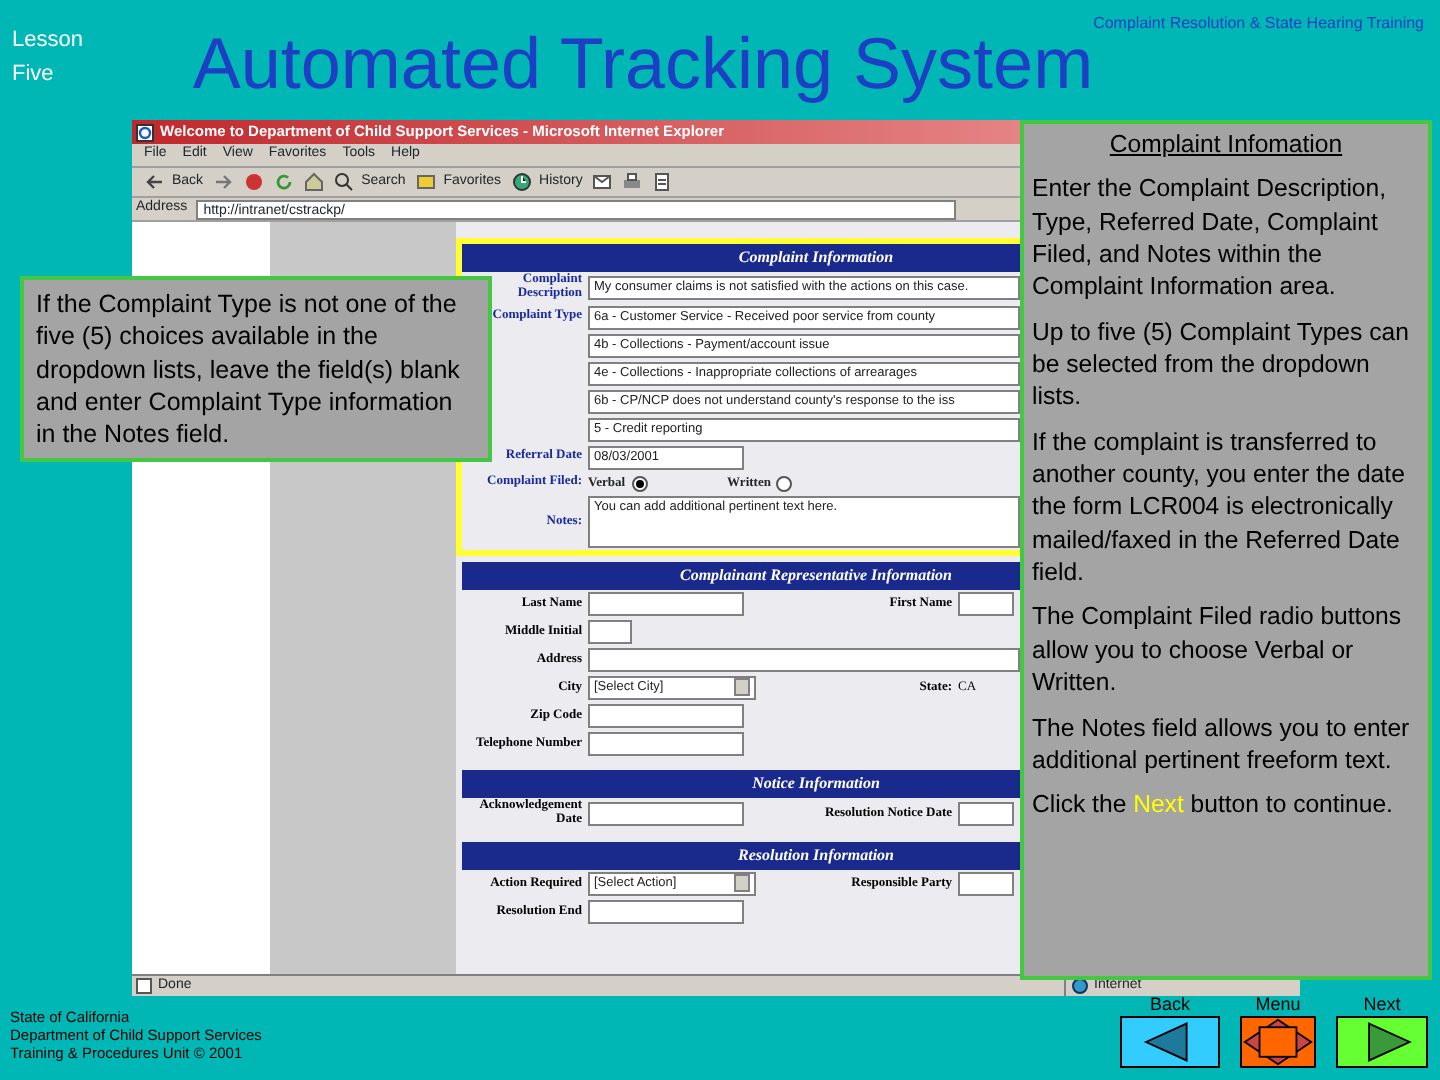 The width and height of the screenshot is (1440, 1080). Describe the element at coordinates (602, 182) in the screenshot. I see `envelope-icon` at that location.